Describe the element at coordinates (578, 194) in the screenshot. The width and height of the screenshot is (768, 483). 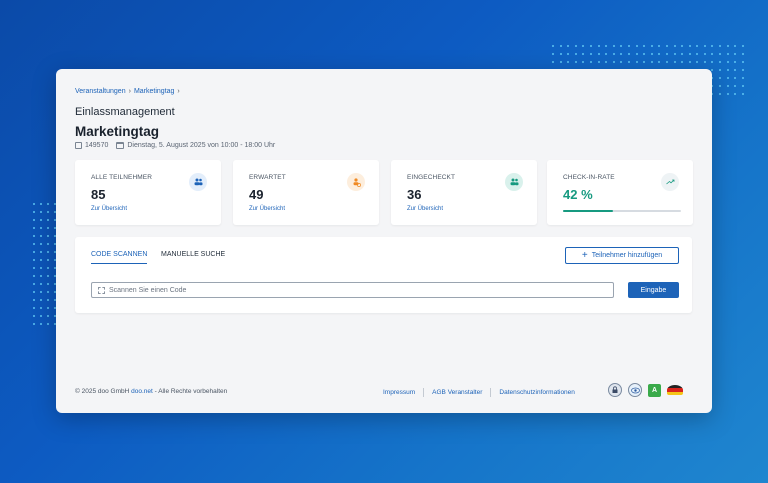
I see `stat-value: 42 %` at that location.